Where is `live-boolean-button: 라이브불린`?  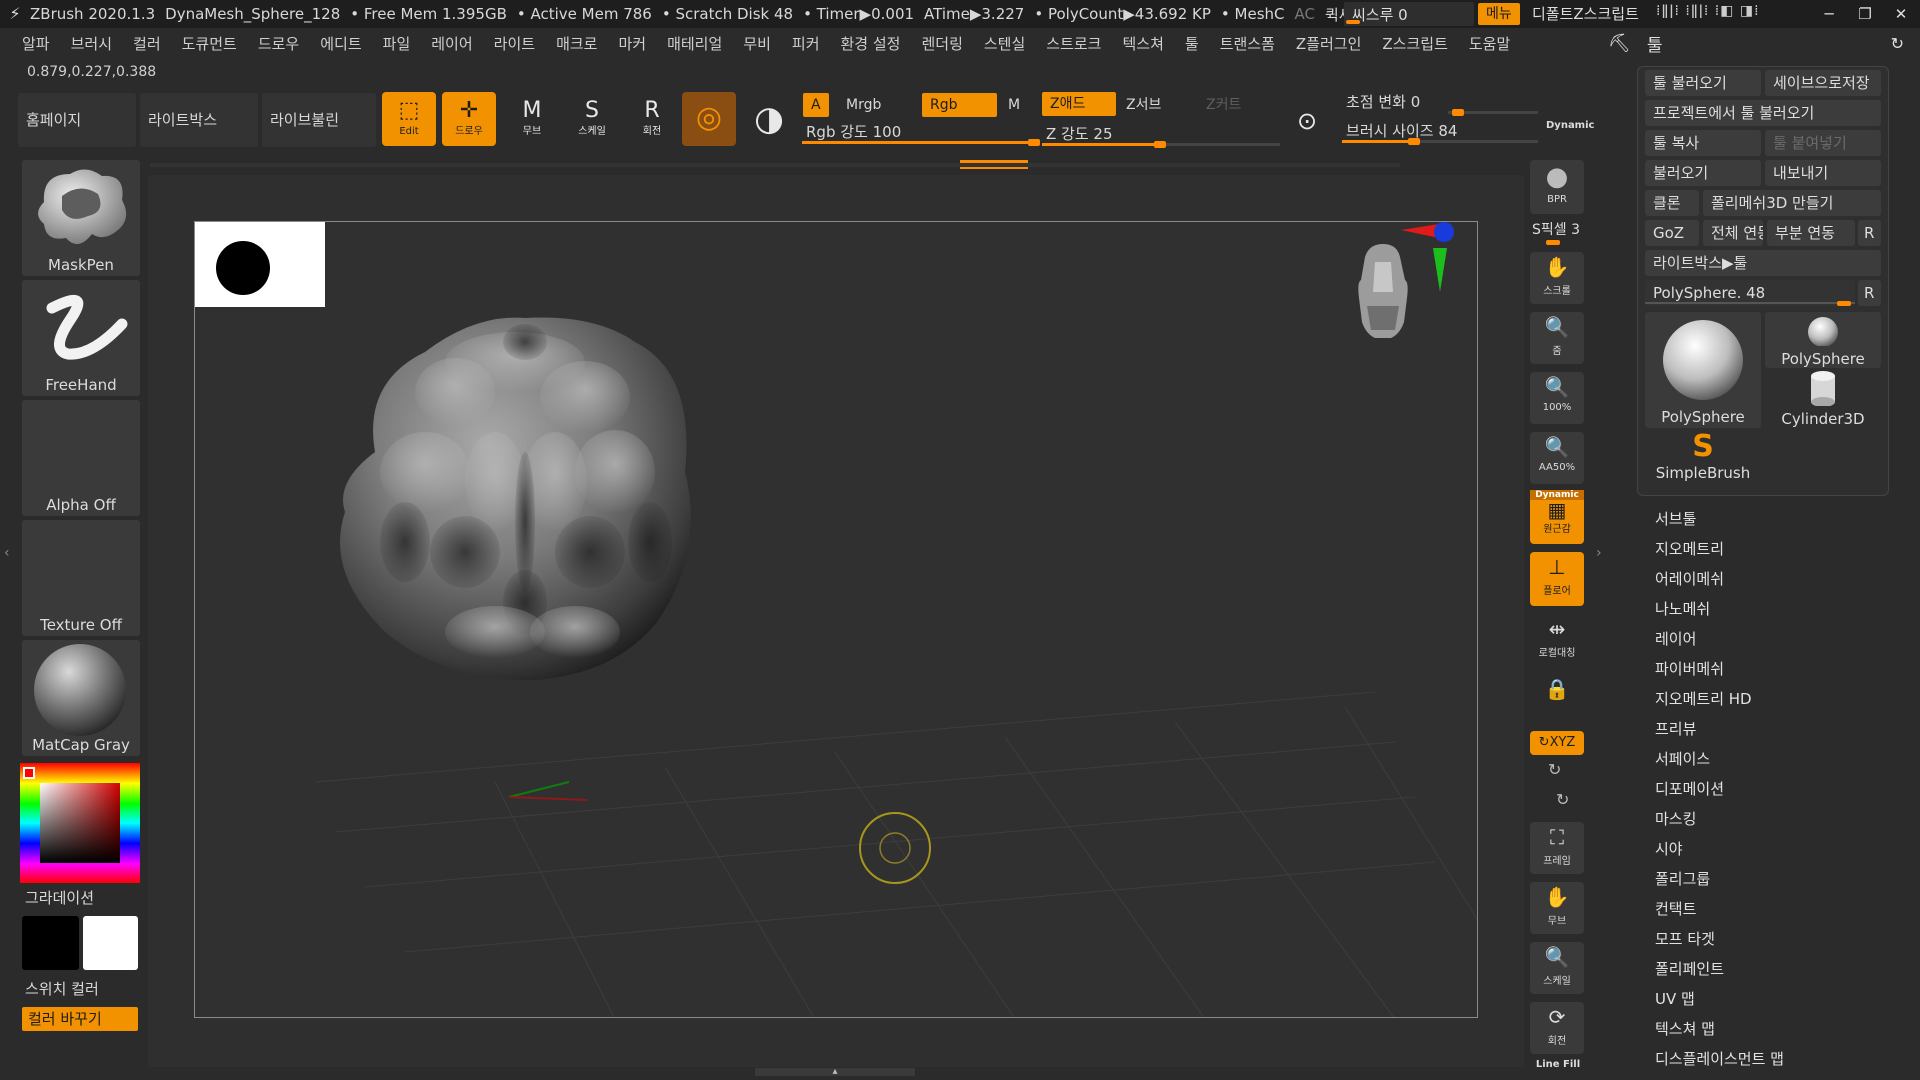 live-boolean-button: 라이브불린 is located at coordinates (319, 120).